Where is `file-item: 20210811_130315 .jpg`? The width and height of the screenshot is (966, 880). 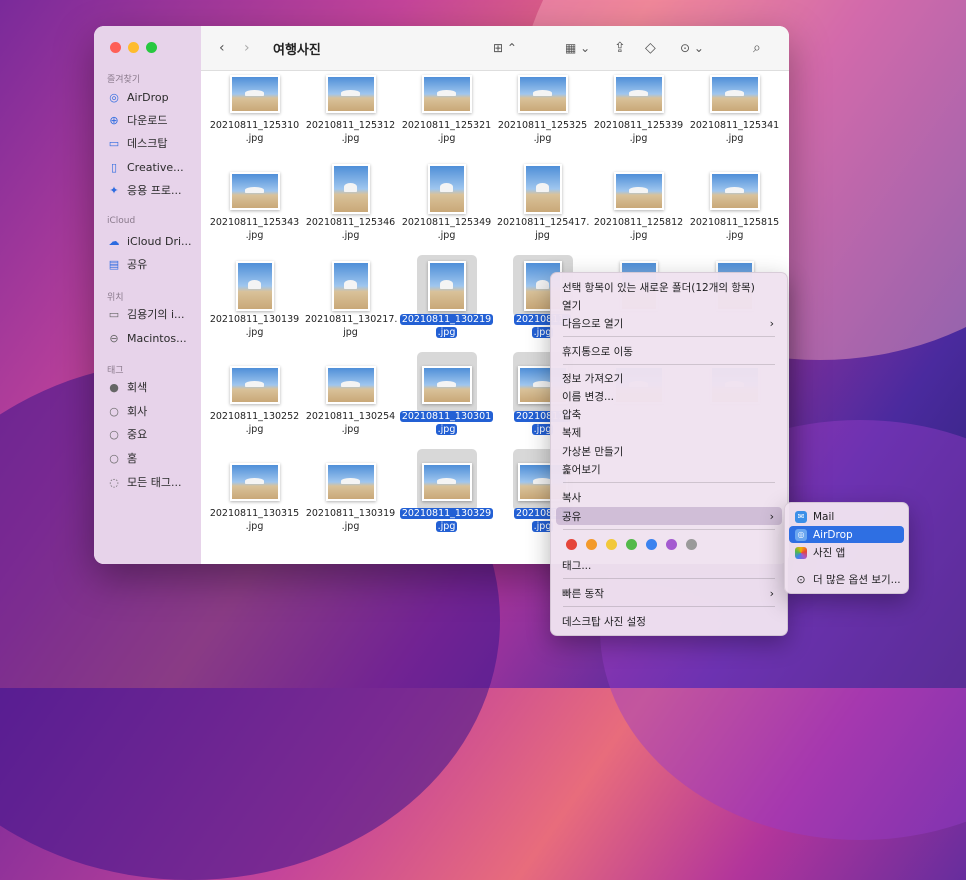
file-item: 20210811_130315 .jpg is located at coordinates (254, 501).